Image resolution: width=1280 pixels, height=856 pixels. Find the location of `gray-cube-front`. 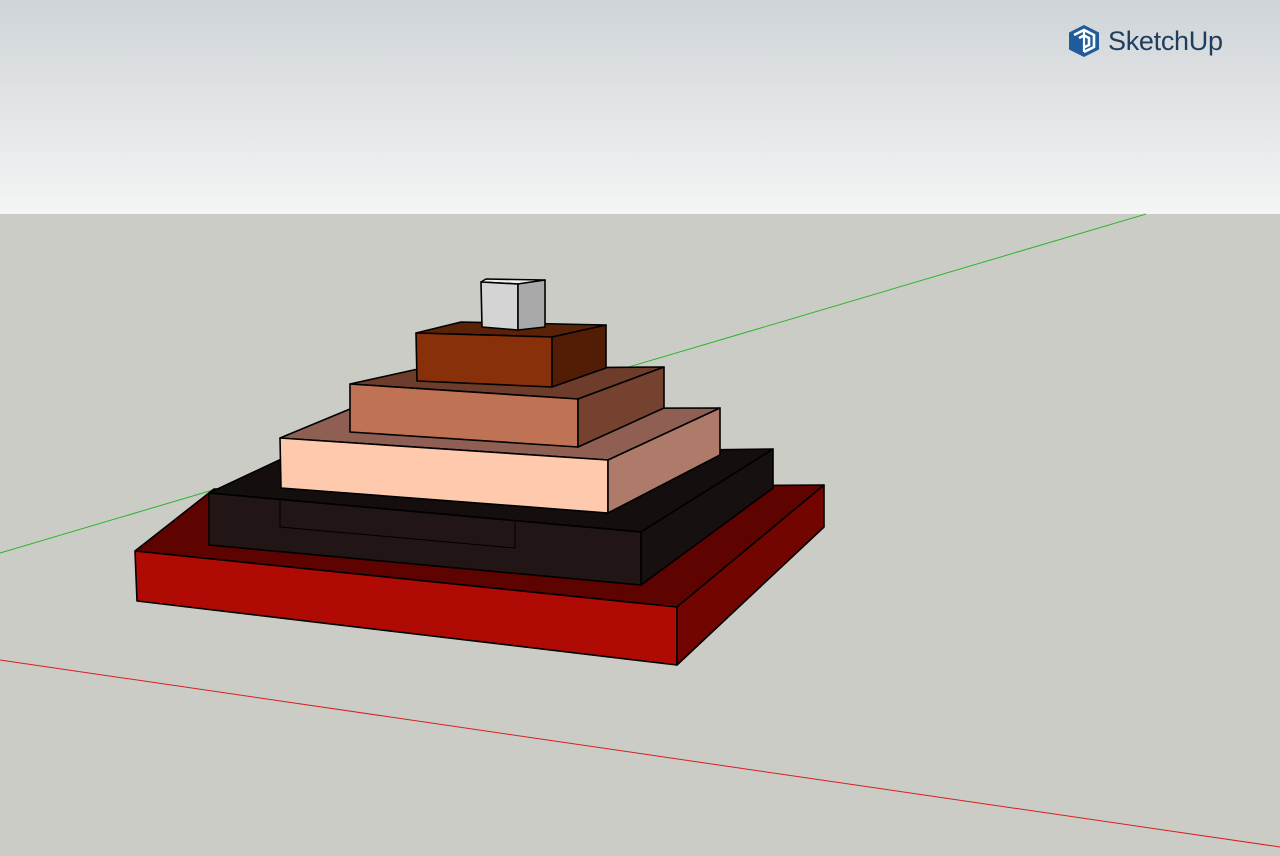

gray-cube-front is located at coordinates (499, 306).